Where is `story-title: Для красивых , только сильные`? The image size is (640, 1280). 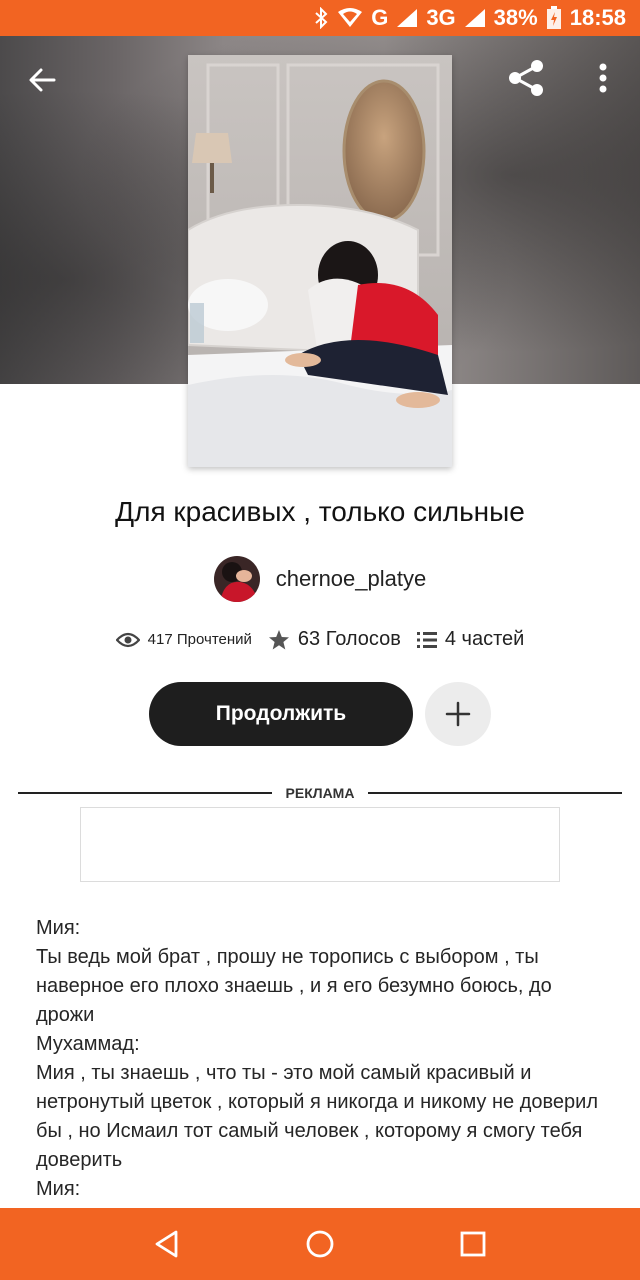 story-title: Для красивых , только сильные is located at coordinates (320, 511).